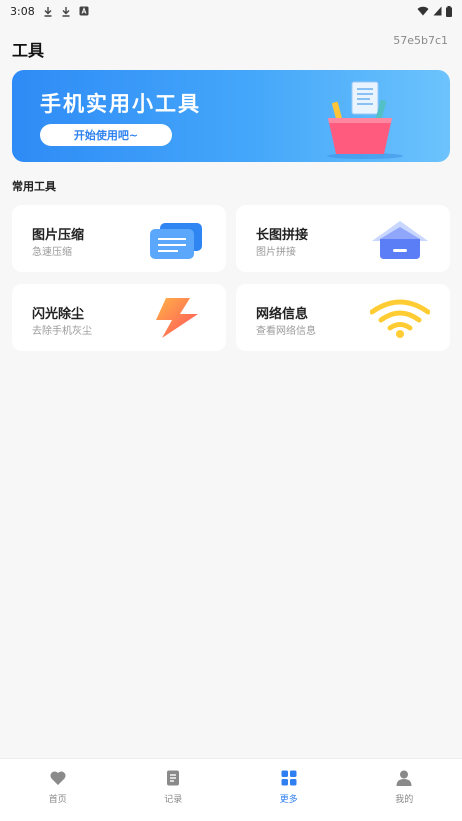  Describe the element at coordinates (282, 235) in the screenshot. I see `card-title: 长图拼接` at that location.